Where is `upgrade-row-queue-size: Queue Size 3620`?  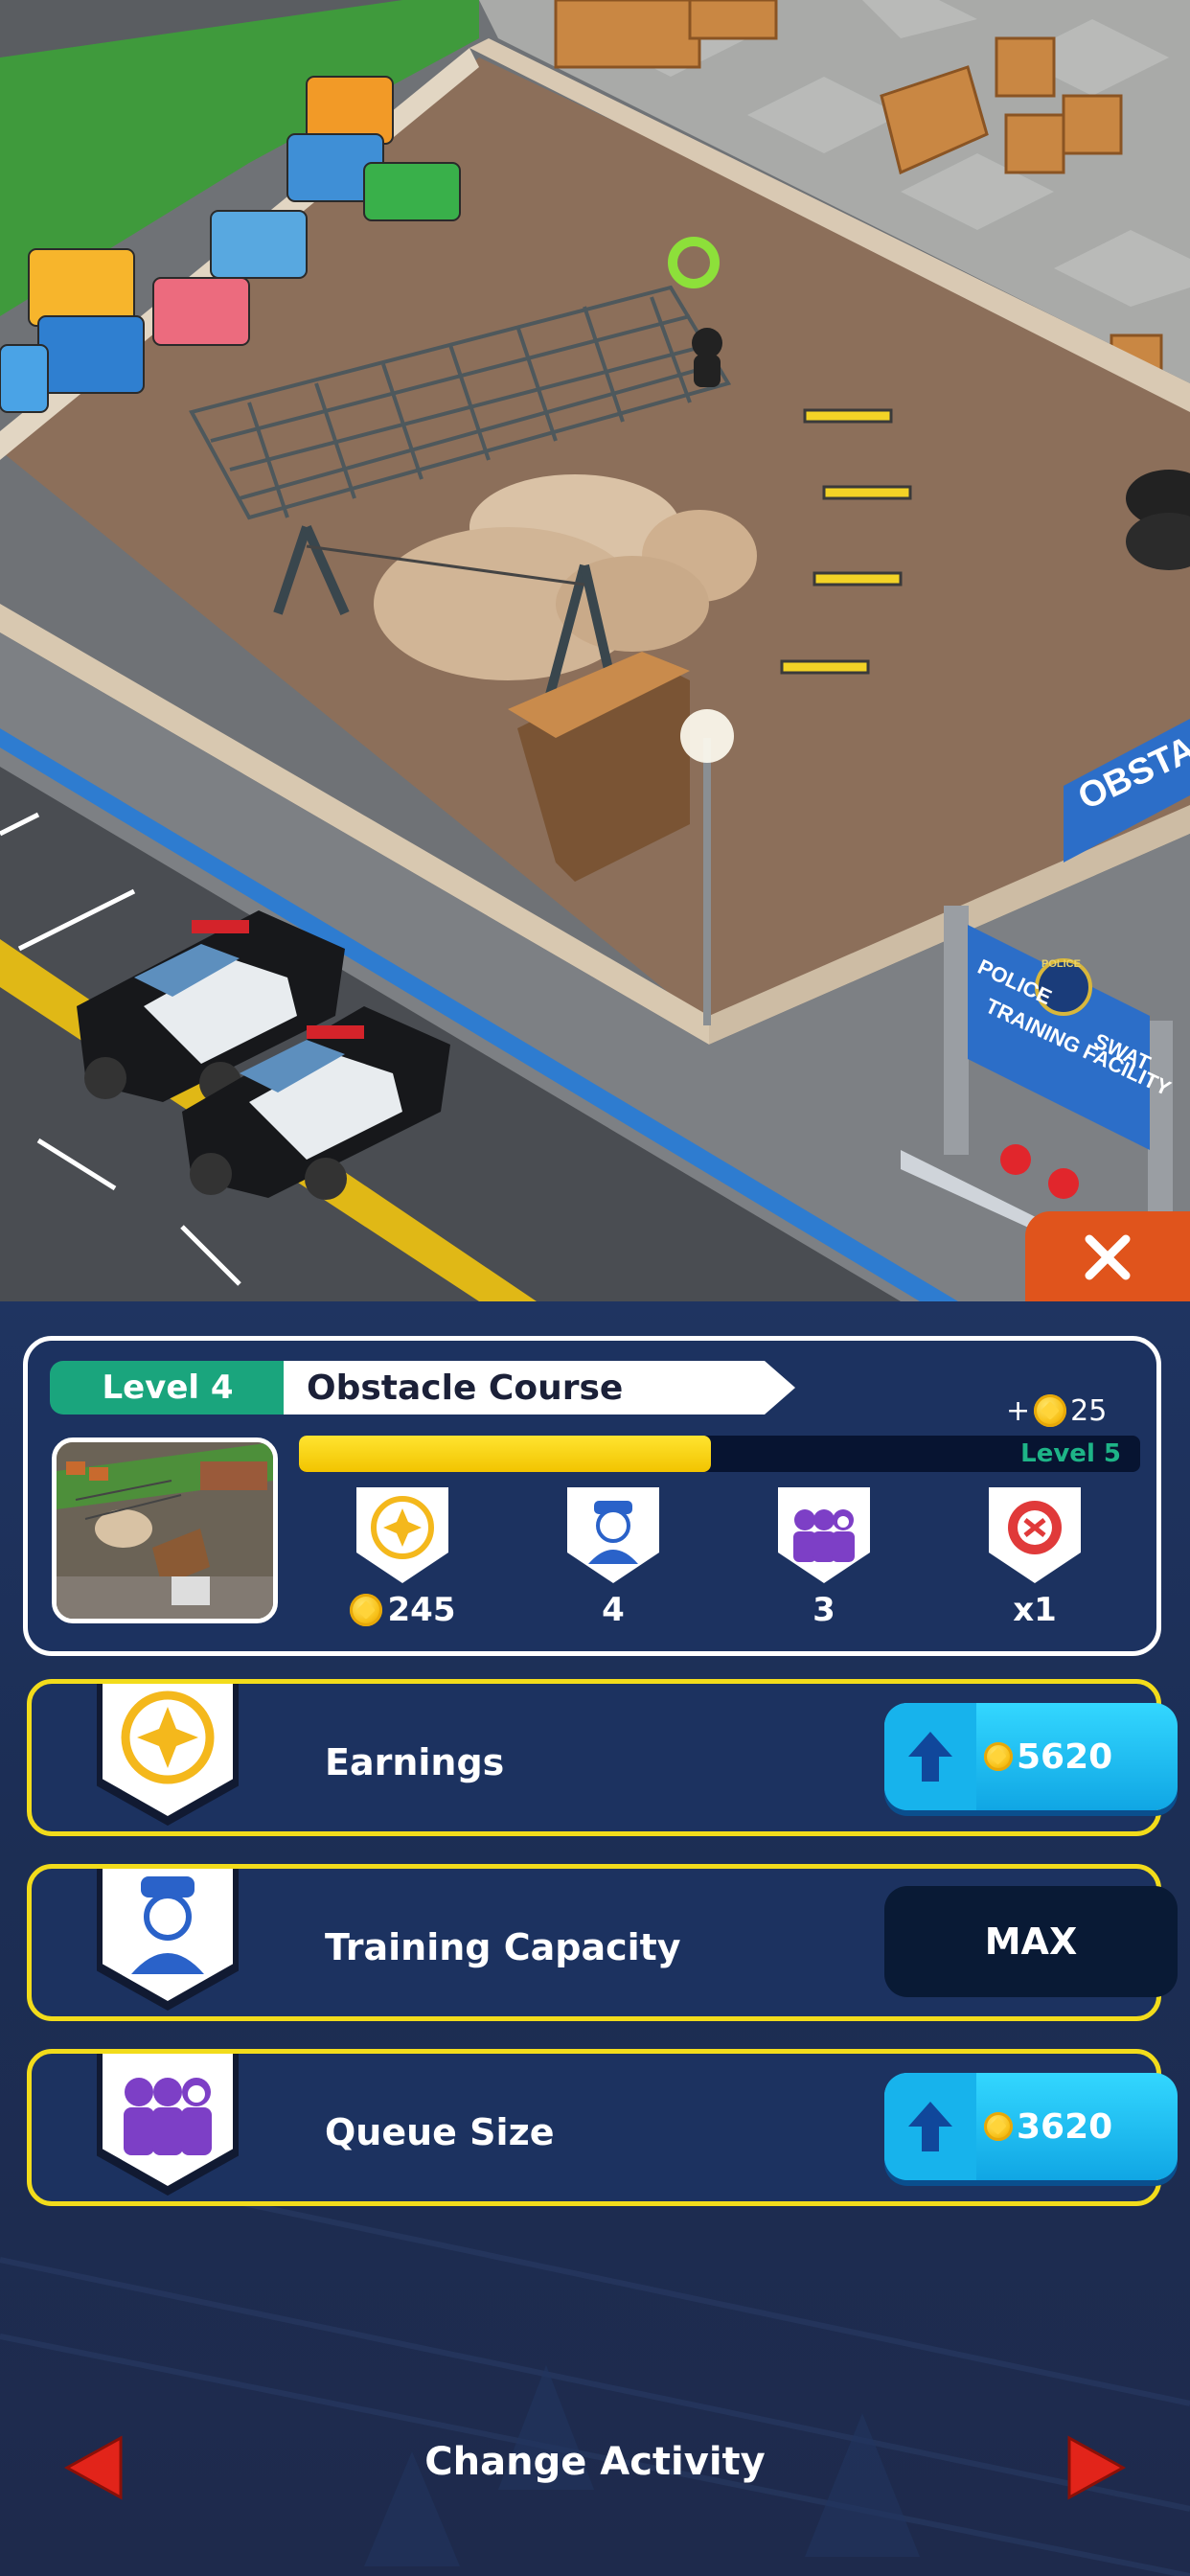
upgrade-row-queue-size: Queue Size 3620 is located at coordinates (603, 2127).